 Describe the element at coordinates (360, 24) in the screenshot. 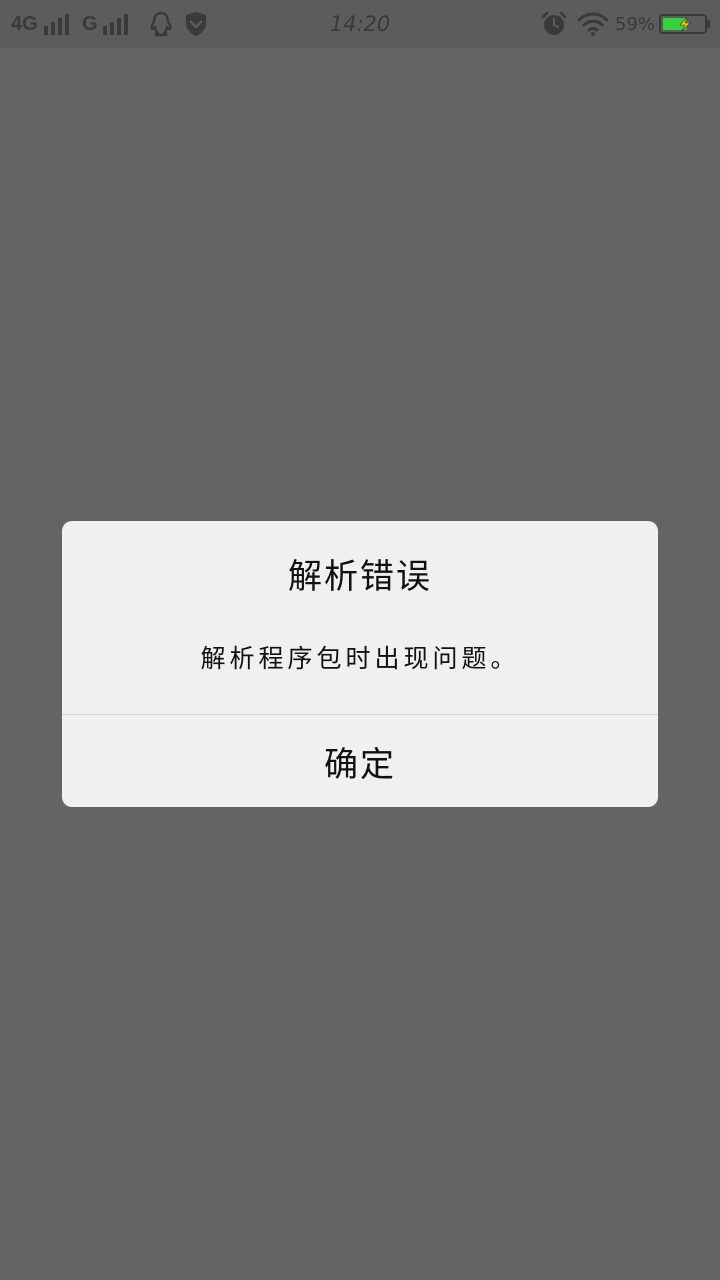

I see `status-bar: 4G G 59% 14:20` at that location.